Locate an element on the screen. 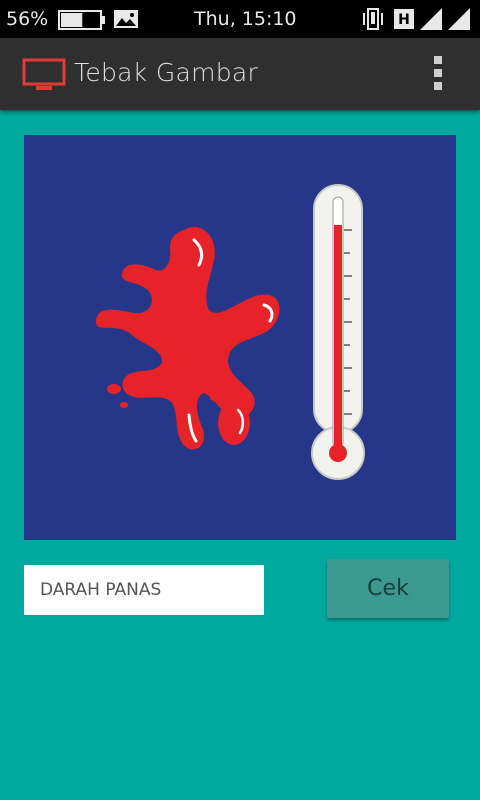 The image size is (480, 800). battery-percent: 56% is located at coordinates (27, 19).